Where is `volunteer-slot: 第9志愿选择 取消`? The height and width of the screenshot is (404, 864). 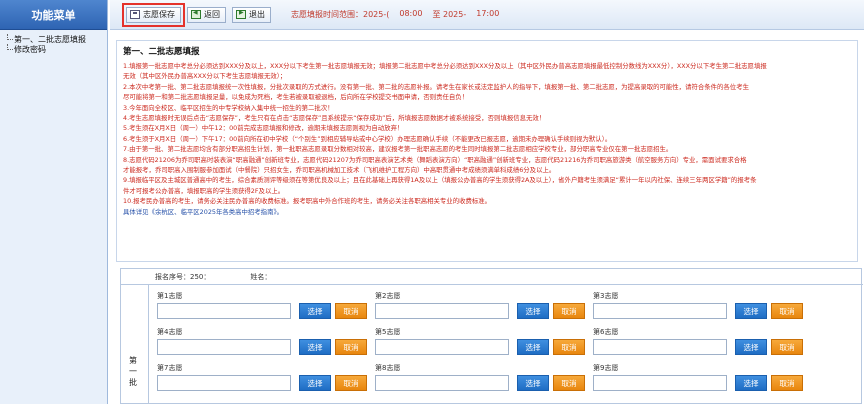
volunteer-slot: 第9志愿选择 取消 is located at coordinates (700, 380).